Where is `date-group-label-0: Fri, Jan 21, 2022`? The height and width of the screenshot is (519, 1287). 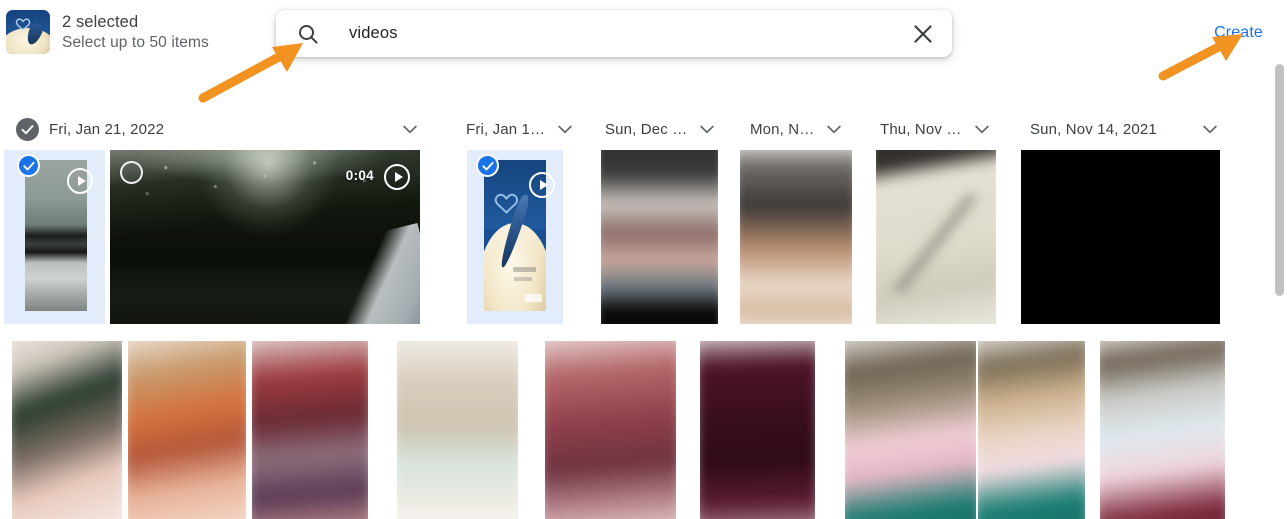
date-group-label-0: Fri, Jan 21, 2022 is located at coordinates (107, 129).